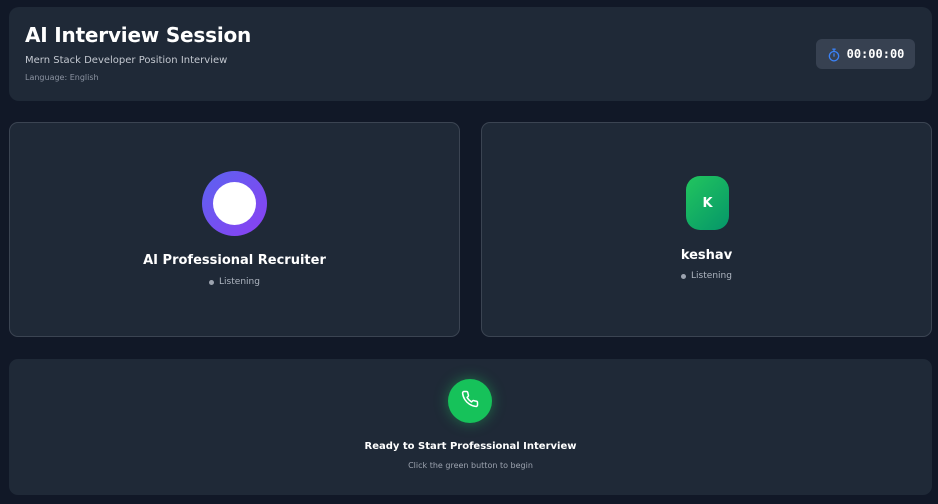 The height and width of the screenshot is (504, 938). I want to click on ai-participant-name: AI Professional Recruiter, so click(234, 260).